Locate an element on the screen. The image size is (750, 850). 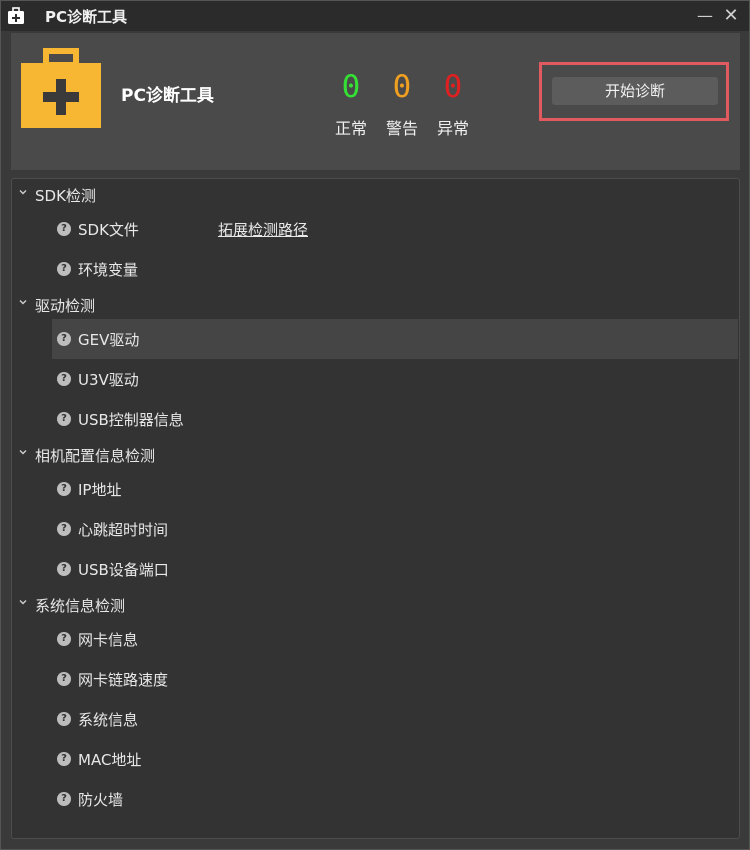
item-label: 防火墙 is located at coordinates (101, 800).